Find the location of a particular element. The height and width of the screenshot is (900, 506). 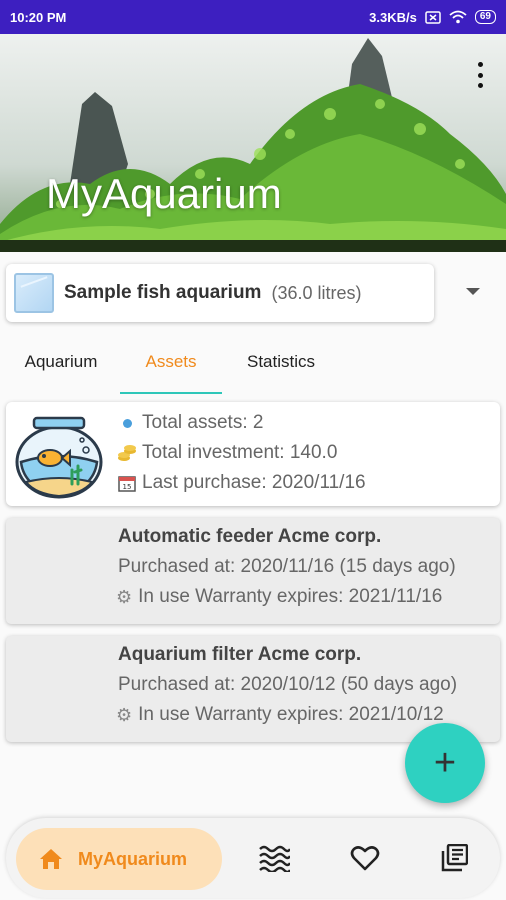

total-assets: Total assets: 2 is located at coordinates (203, 422).